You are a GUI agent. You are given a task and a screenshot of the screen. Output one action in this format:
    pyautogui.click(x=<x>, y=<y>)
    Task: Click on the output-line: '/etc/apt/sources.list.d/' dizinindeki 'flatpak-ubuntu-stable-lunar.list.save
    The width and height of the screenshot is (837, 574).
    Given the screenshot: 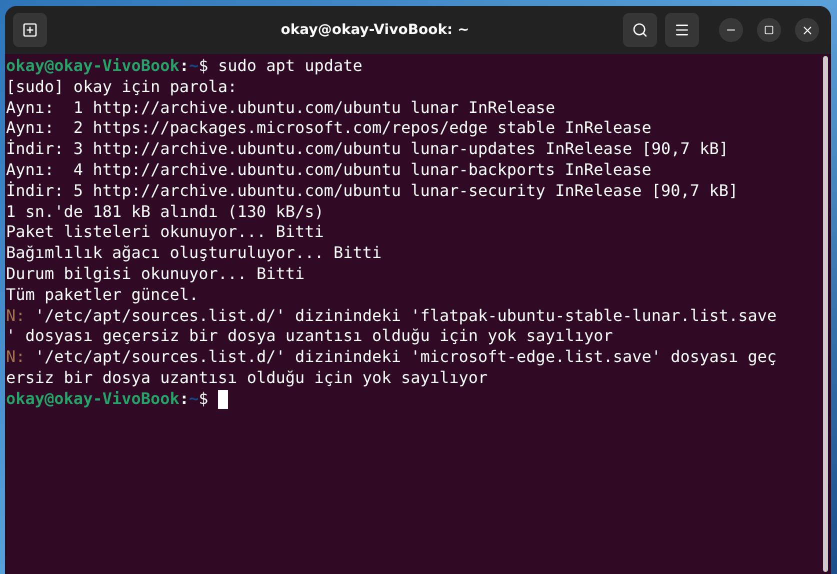 What is the action you would take?
    pyautogui.click(x=405, y=316)
    